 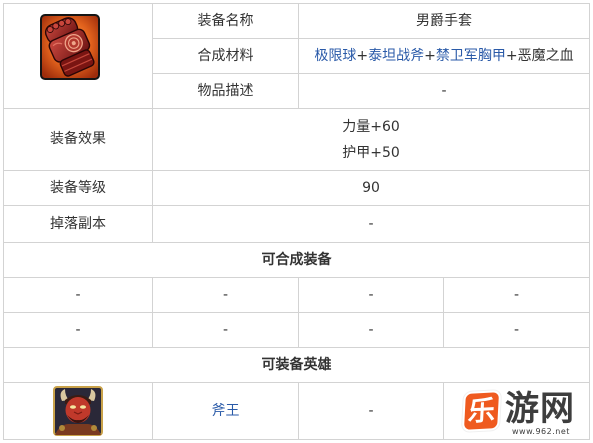 I want to click on axe-hero-portrait, so click(x=78, y=411).